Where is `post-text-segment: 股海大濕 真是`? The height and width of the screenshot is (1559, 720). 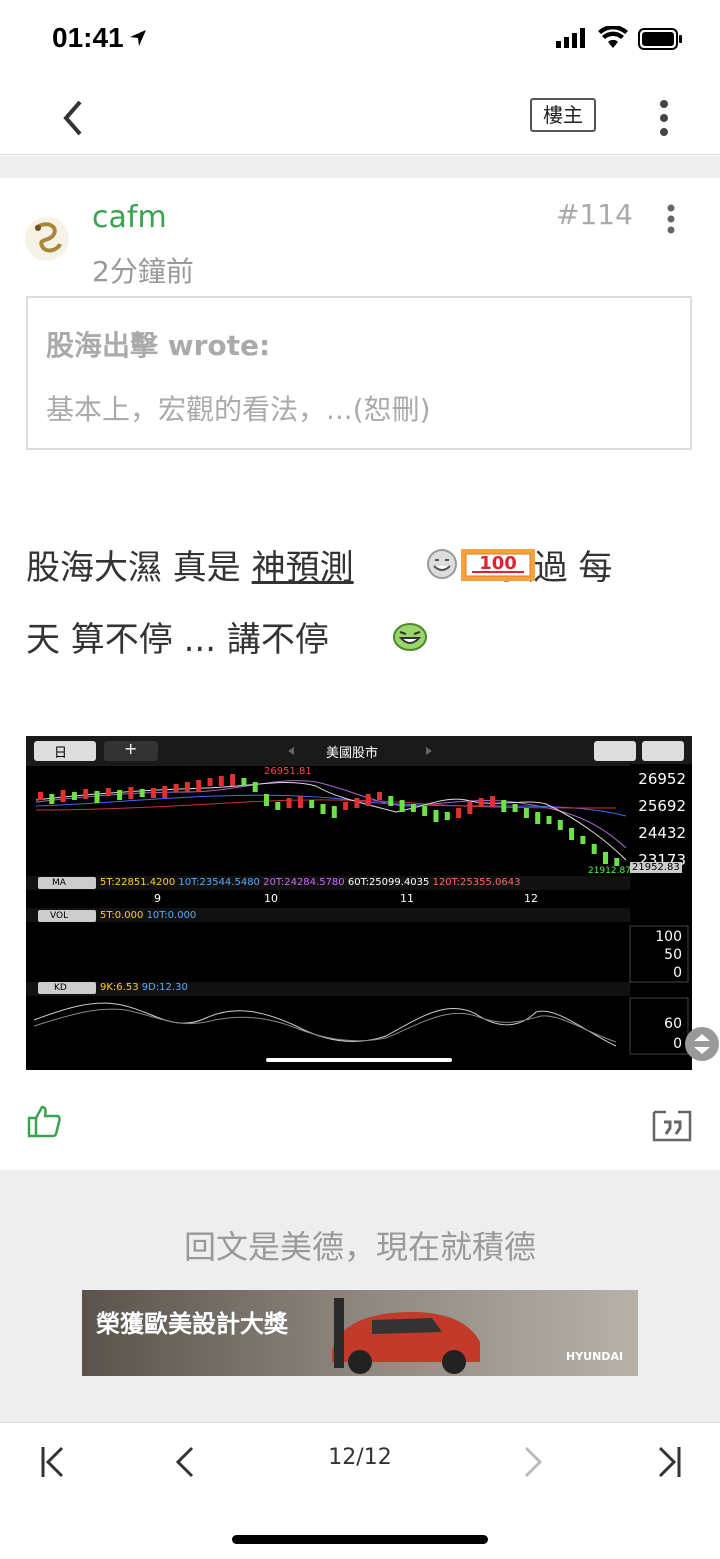 post-text-segment: 股海大濕 真是 is located at coordinates (139, 568).